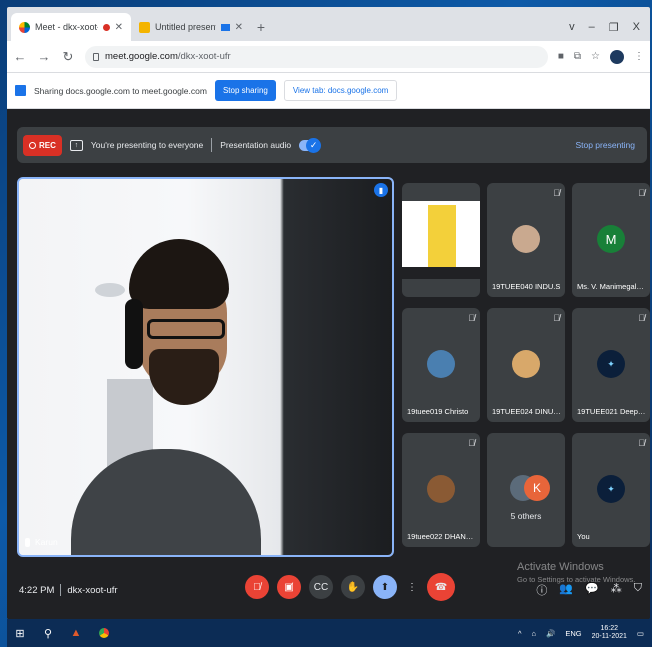 This screenshot has width=652, height=647. I want to click on present-screen-icon: ↑, so click(76, 145).